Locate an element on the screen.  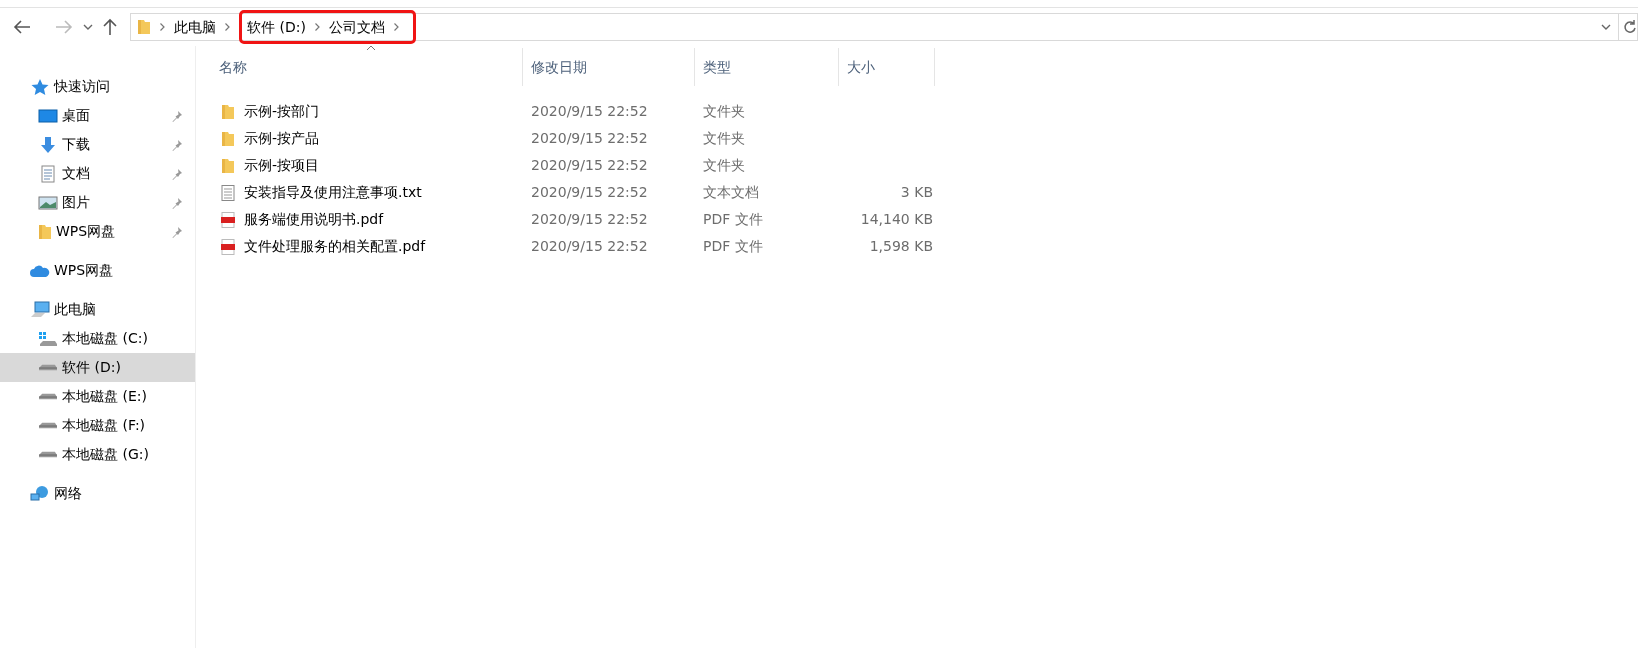
file-size: 14,140 KB is located at coordinates (896, 219).